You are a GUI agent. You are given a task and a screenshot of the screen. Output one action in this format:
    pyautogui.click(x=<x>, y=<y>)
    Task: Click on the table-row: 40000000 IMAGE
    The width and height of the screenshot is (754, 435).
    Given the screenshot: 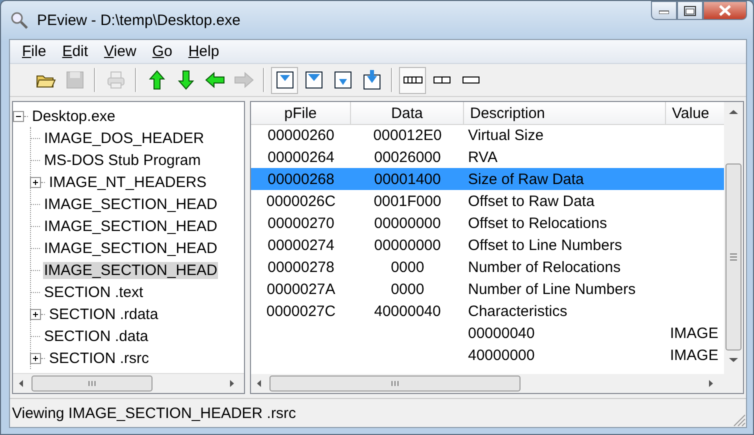 What is the action you would take?
    pyautogui.click(x=487, y=355)
    